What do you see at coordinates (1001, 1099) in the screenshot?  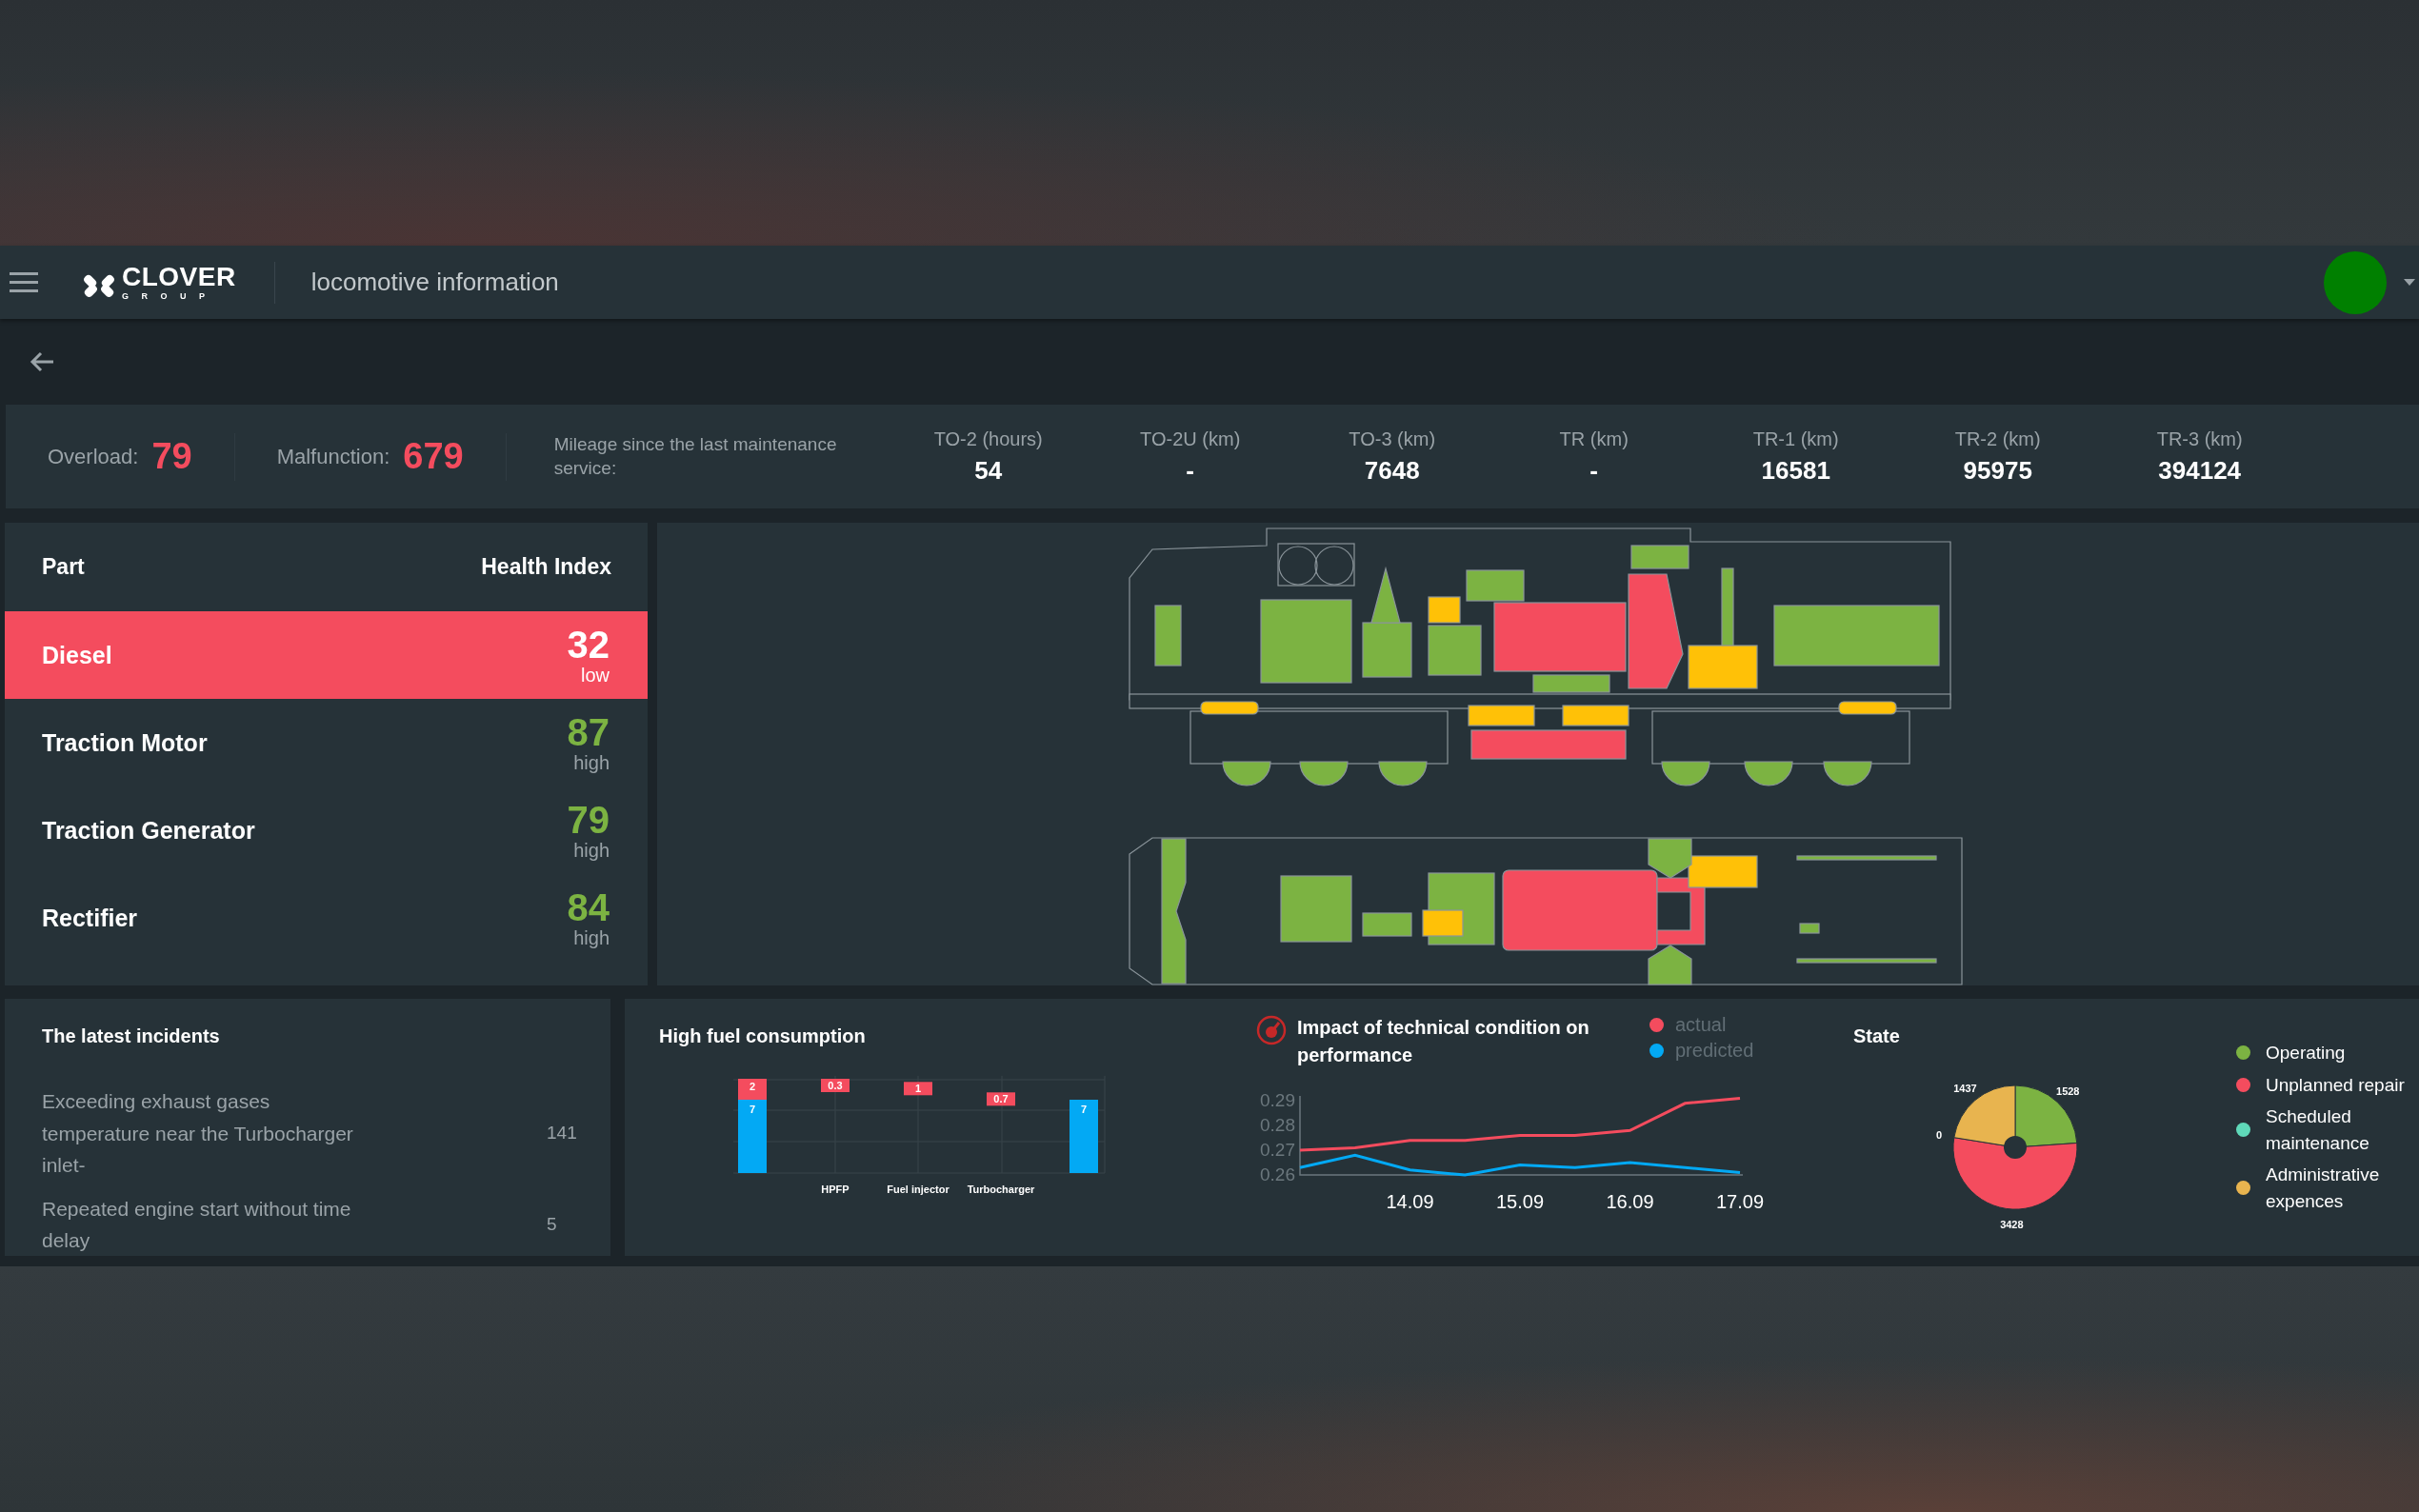 I see `bar-value: 0.7` at bounding box center [1001, 1099].